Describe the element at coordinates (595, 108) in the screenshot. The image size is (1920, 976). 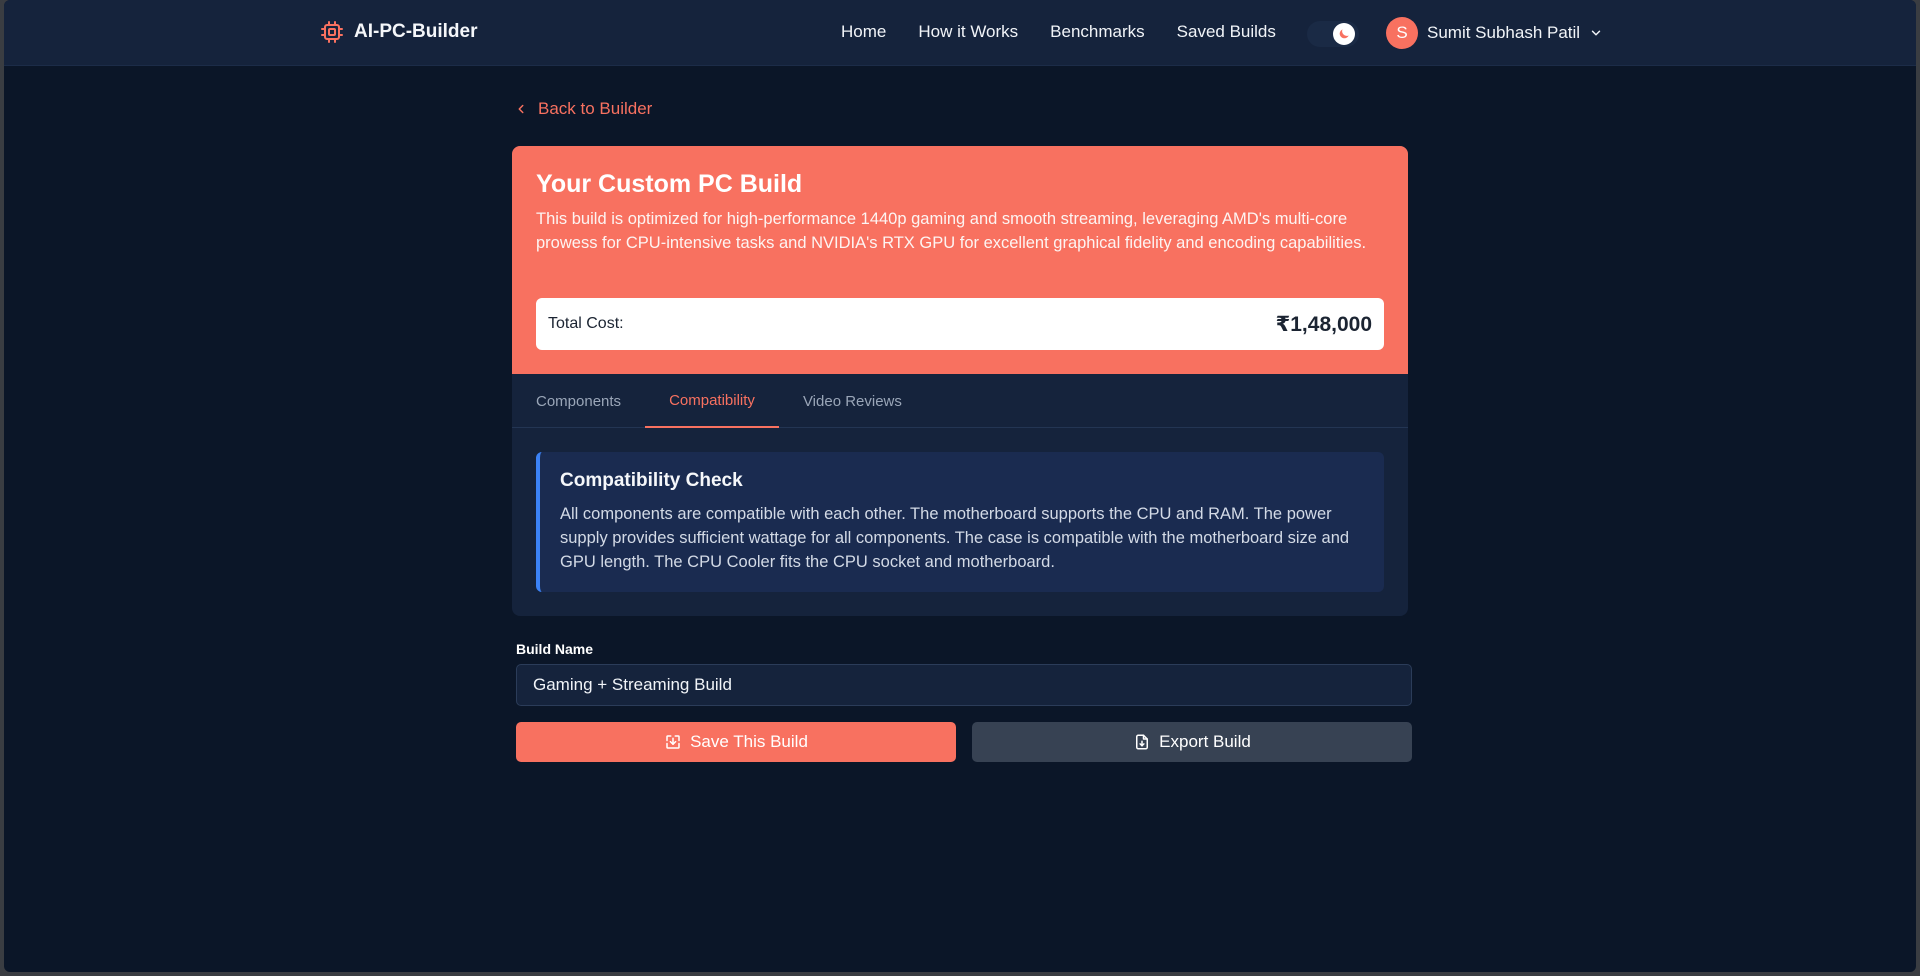
I see `back-label: Back to Builder` at that location.